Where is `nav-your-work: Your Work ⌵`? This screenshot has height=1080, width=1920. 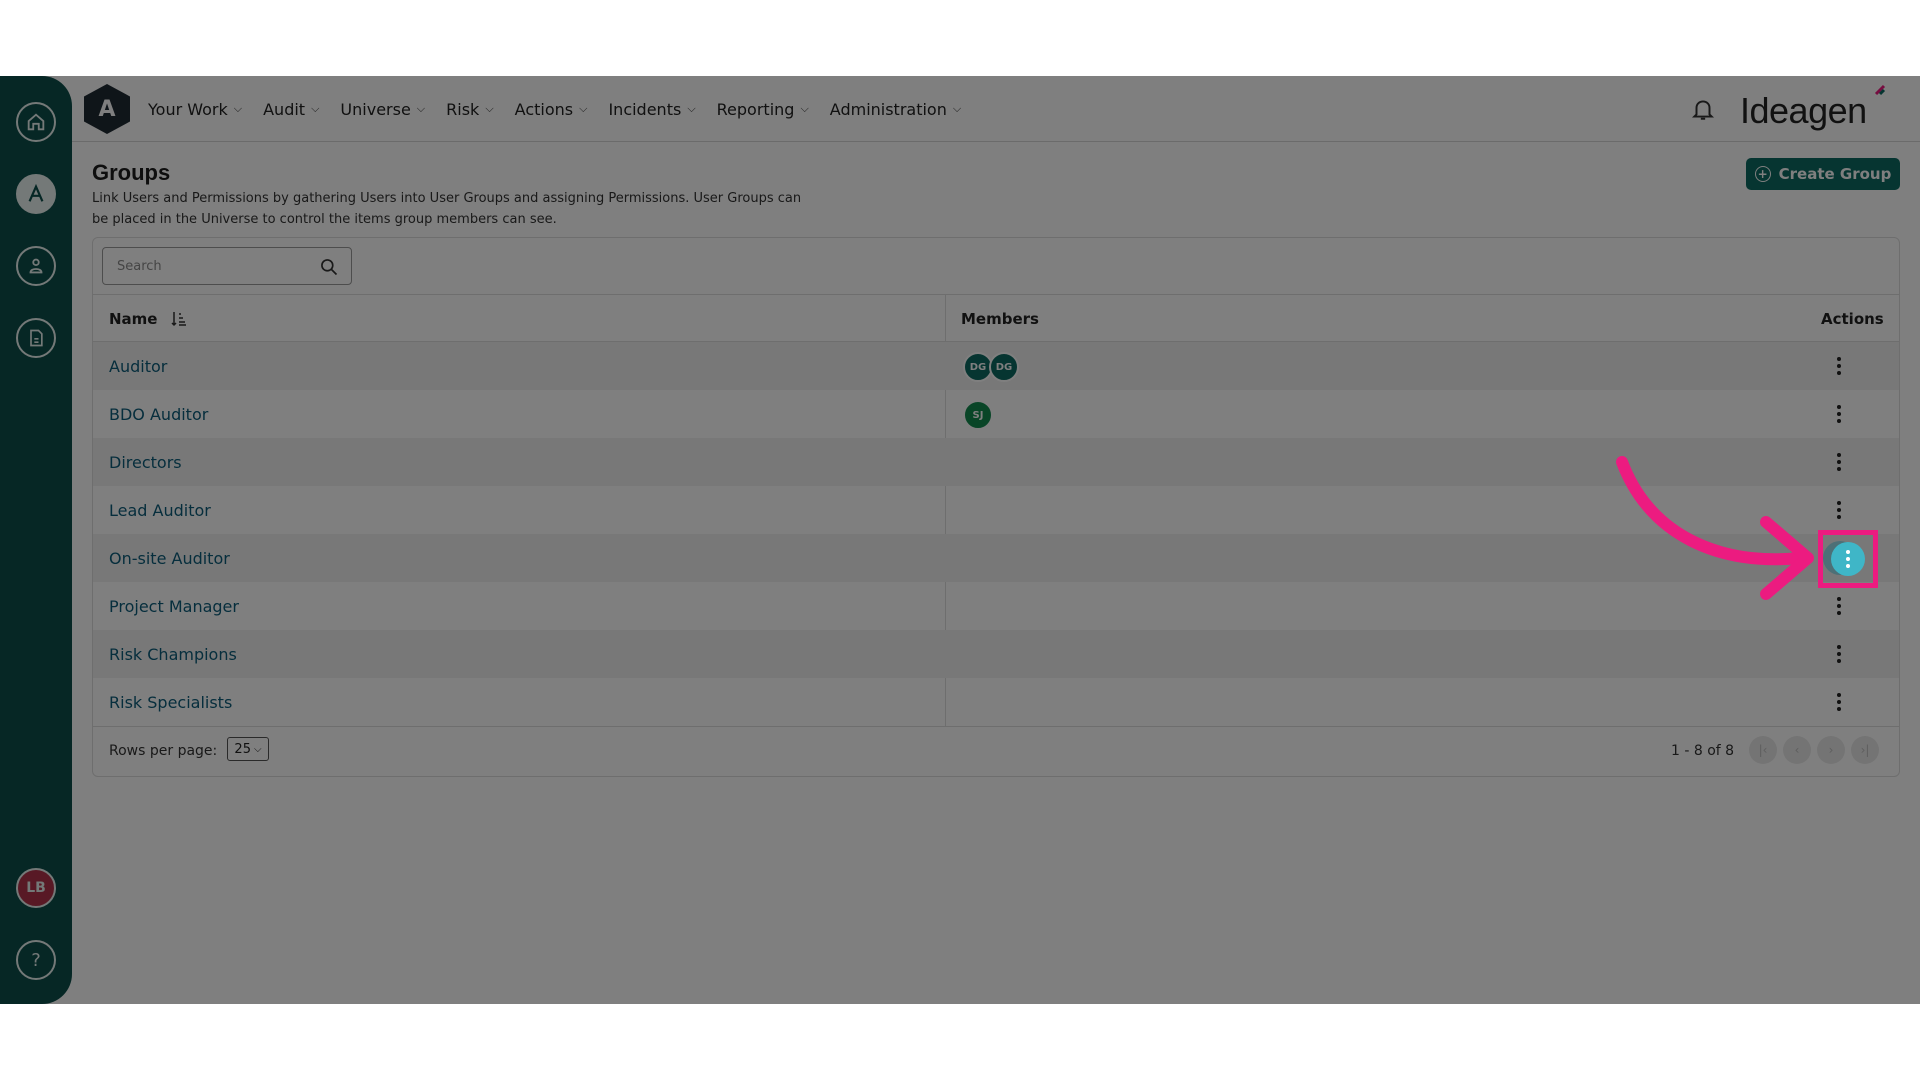 nav-your-work: Your Work ⌵ is located at coordinates (195, 109).